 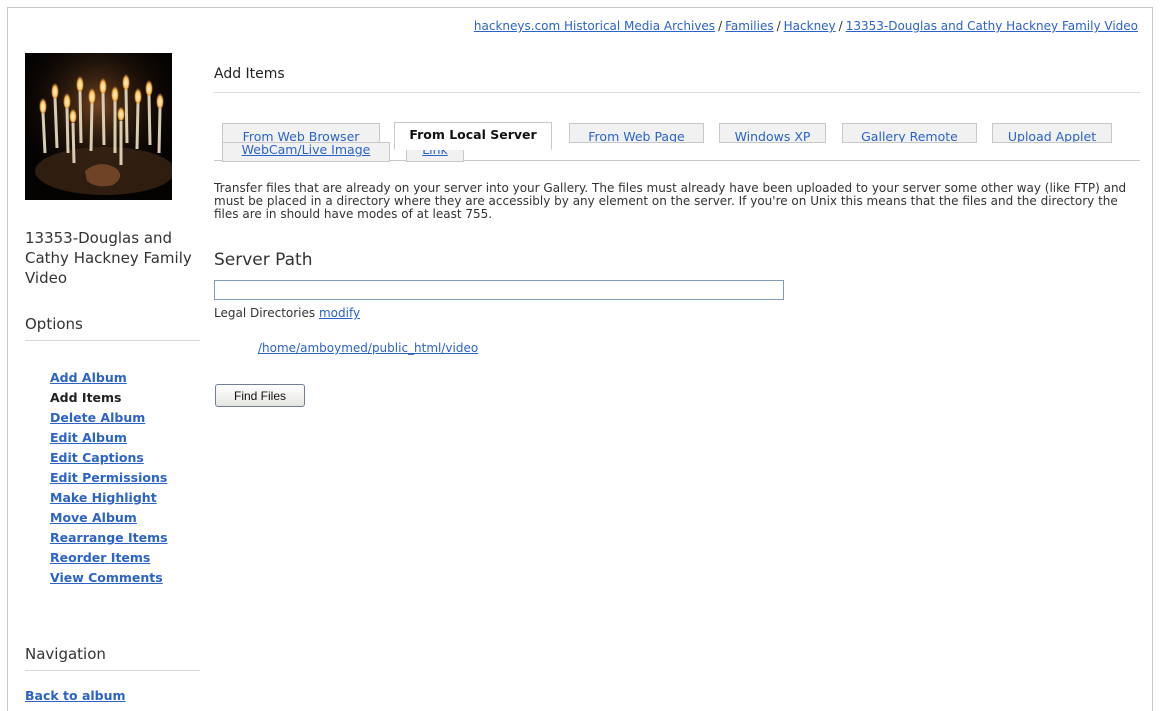 What do you see at coordinates (106, 577) in the screenshot?
I see `view-comments-link: View Comments` at bounding box center [106, 577].